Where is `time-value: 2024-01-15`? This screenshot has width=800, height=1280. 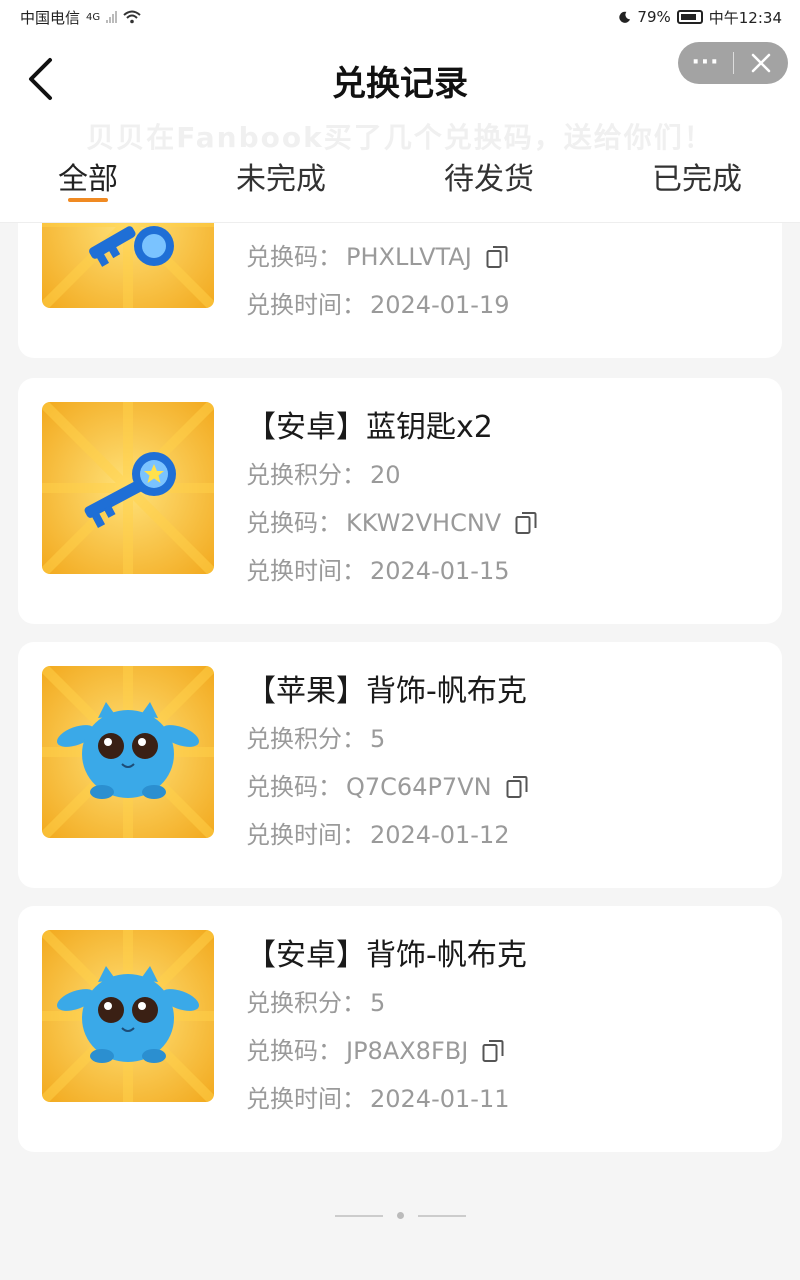 time-value: 2024-01-15 is located at coordinates (440, 571).